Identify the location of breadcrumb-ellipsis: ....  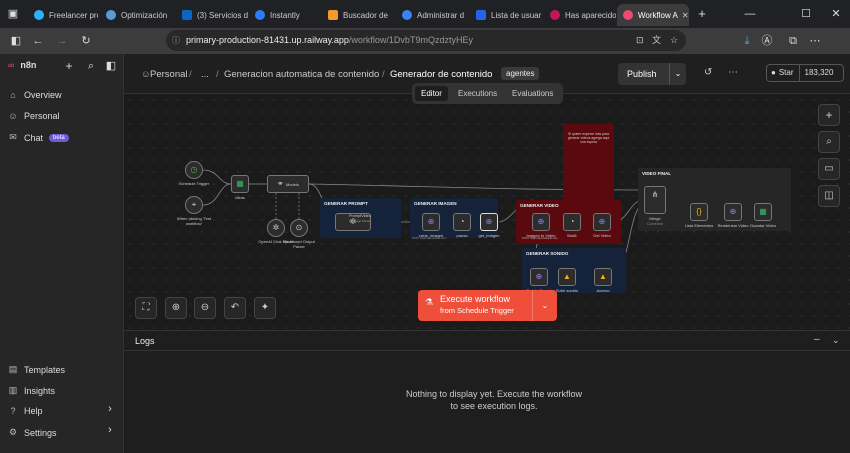
(205, 74).